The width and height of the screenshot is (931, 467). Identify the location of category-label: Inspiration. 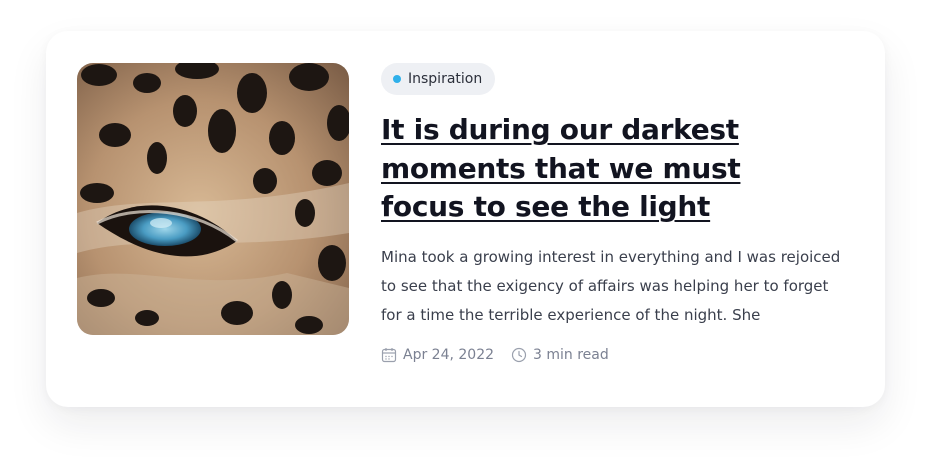
(445, 79).